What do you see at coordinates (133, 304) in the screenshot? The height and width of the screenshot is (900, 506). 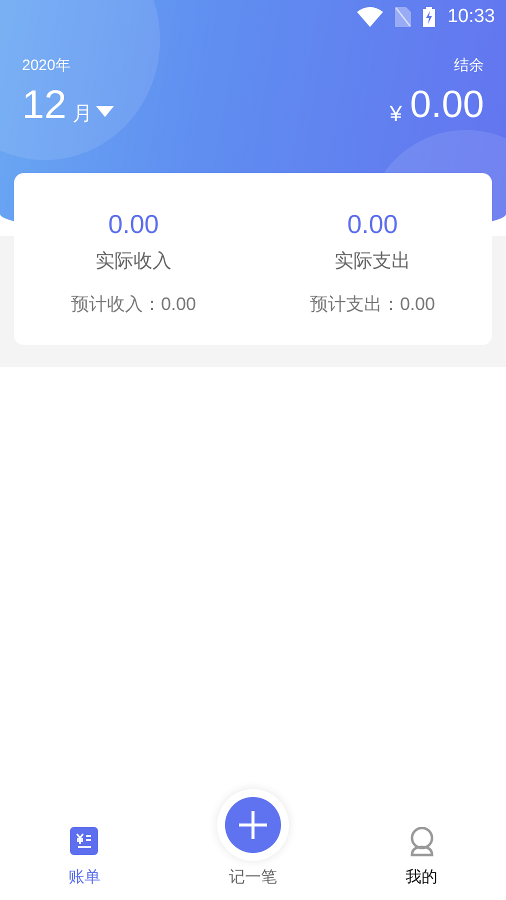 I see `estimate-text: 预计收入：0.00` at bounding box center [133, 304].